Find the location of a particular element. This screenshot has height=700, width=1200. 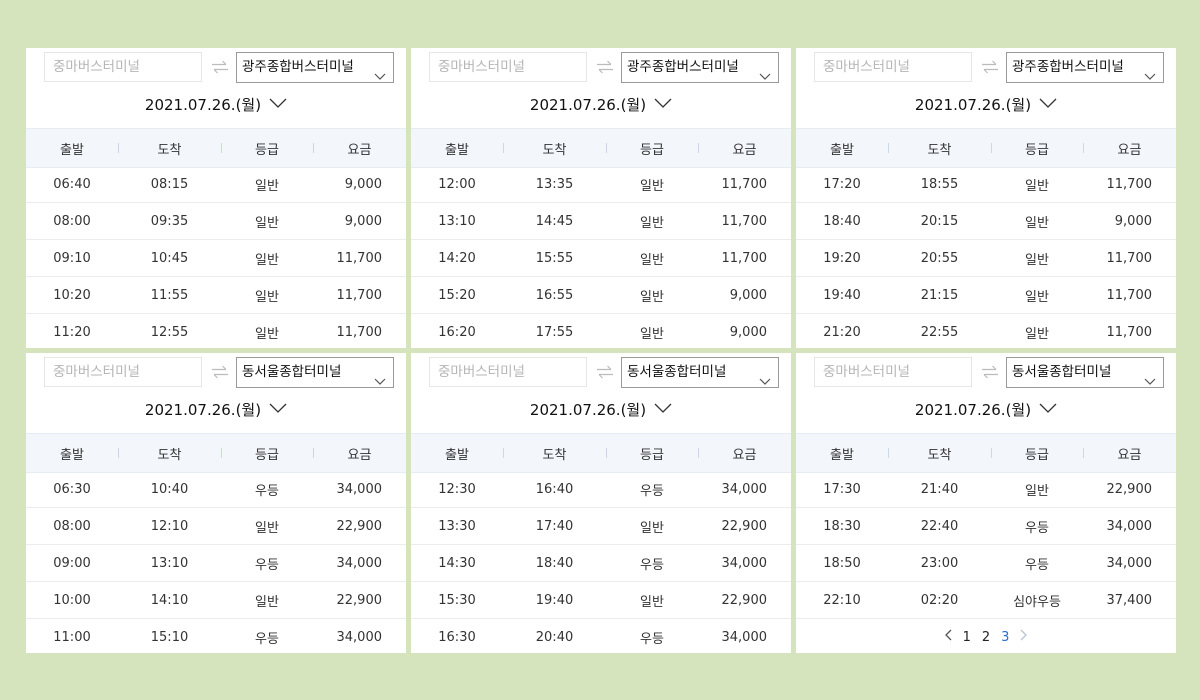

chevron-down-icon is located at coordinates (1048, 409).